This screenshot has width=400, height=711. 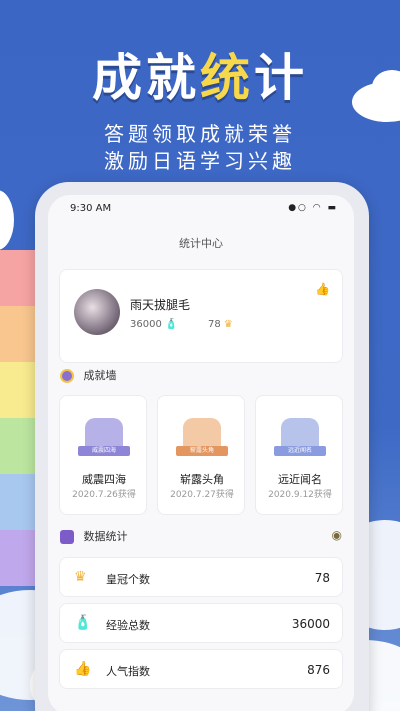 What do you see at coordinates (91, 208) in the screenshot?
I see `status-time: 9:30 AM` at bounding box center [91, 208].